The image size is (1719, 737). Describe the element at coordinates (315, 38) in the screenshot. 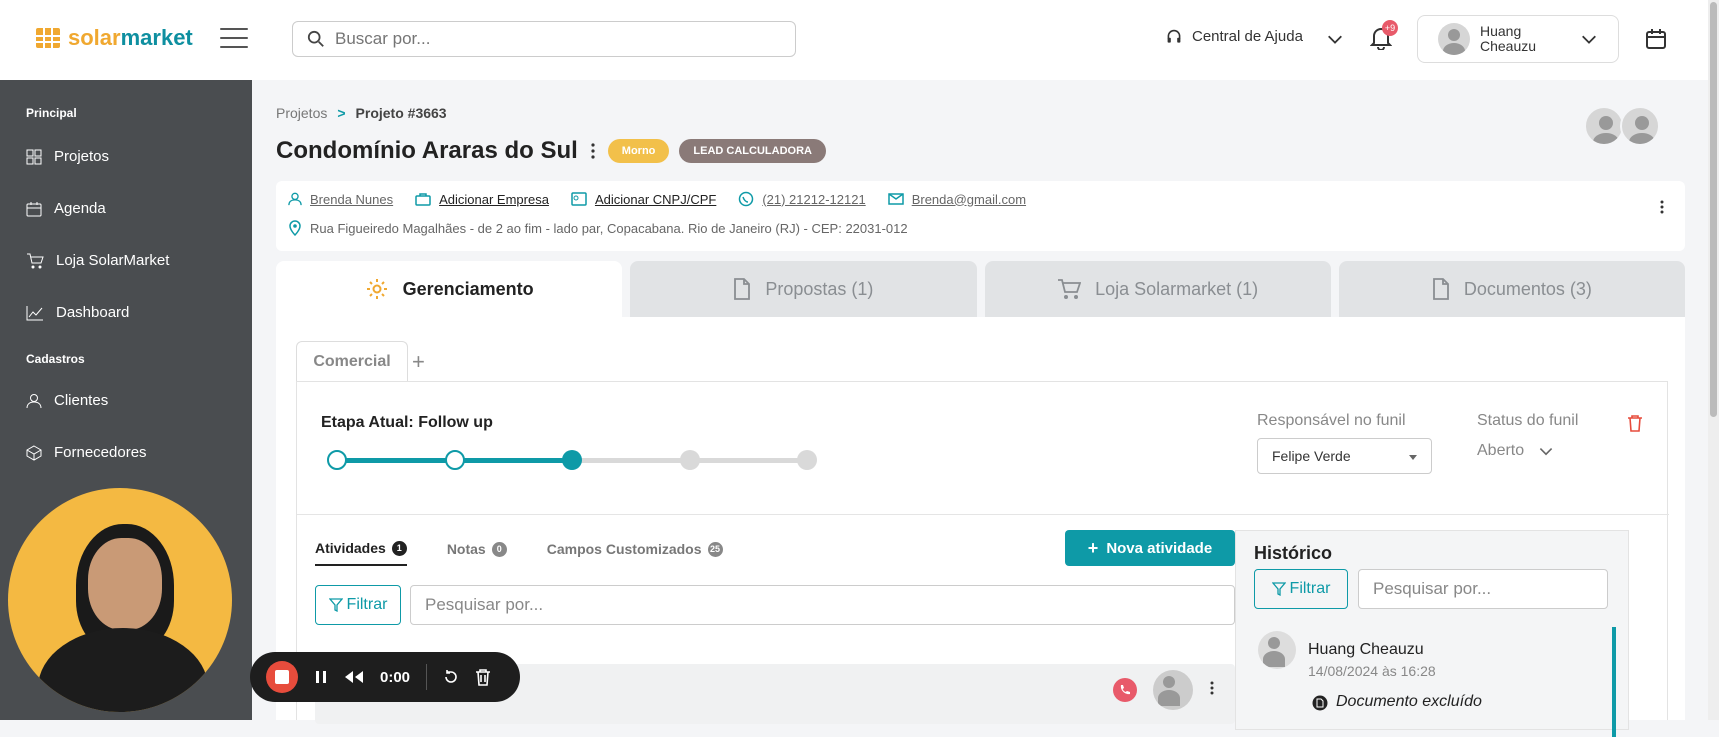

I see `search-icon` at that location.